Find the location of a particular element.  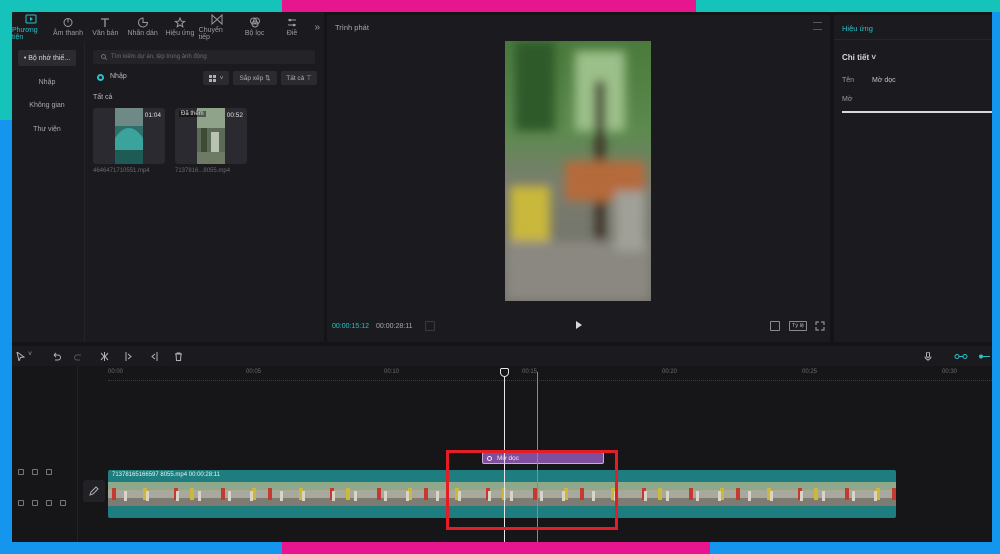

media-clip-1: 01:04 is located at coordinates (129, 136).